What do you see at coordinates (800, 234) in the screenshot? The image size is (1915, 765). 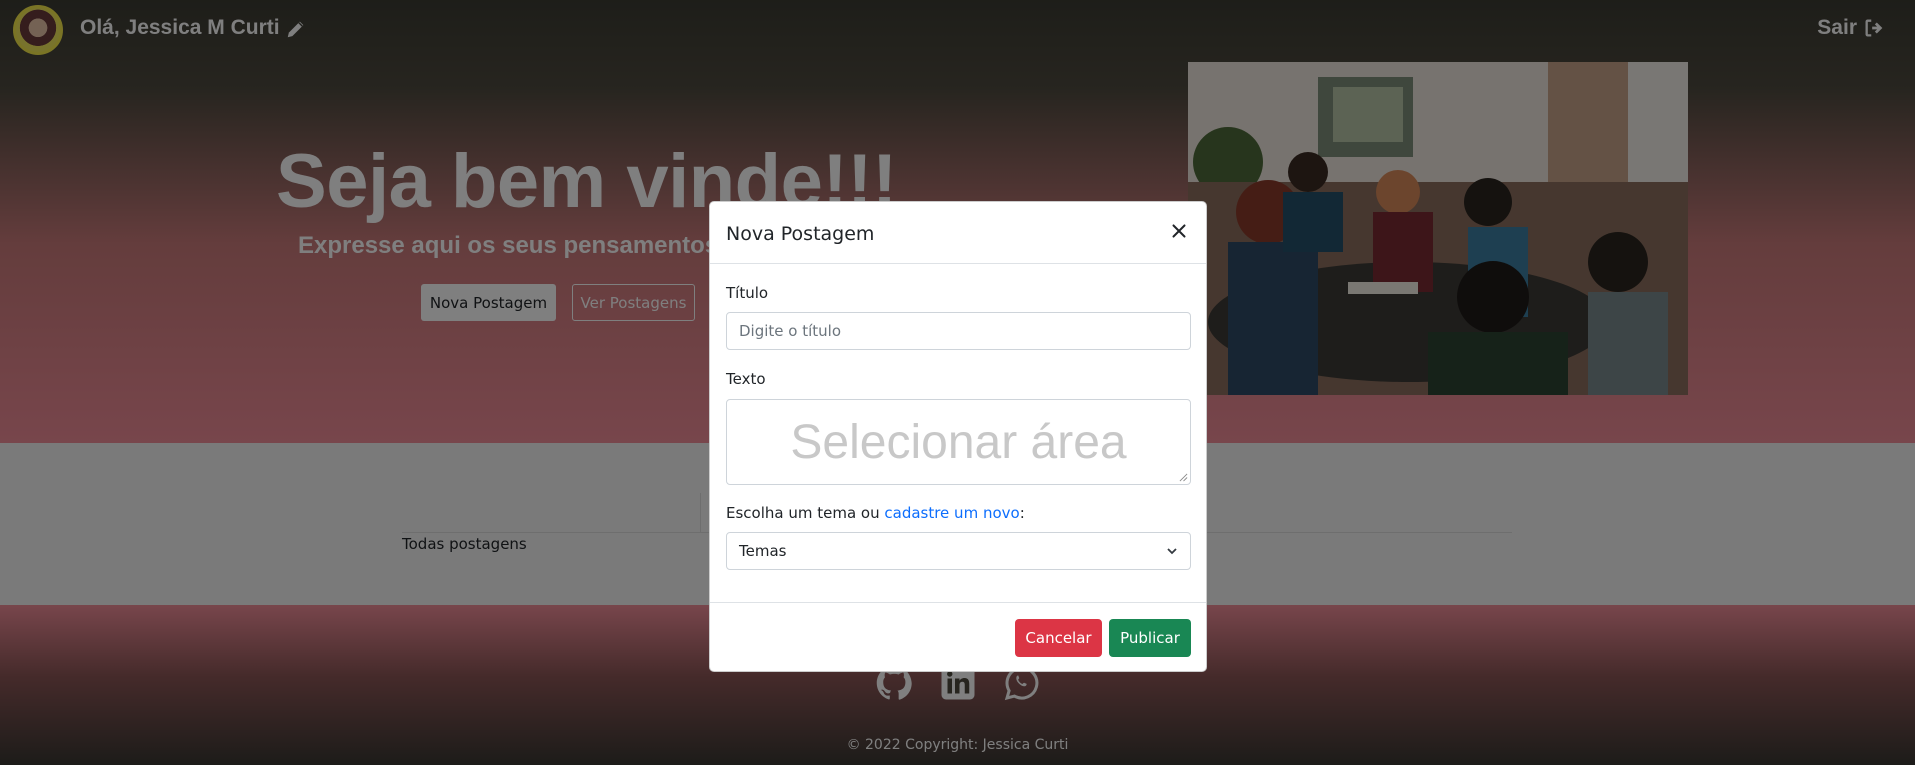 I see `modal-title: Nova Postagem` at bounding box center [800, 234].